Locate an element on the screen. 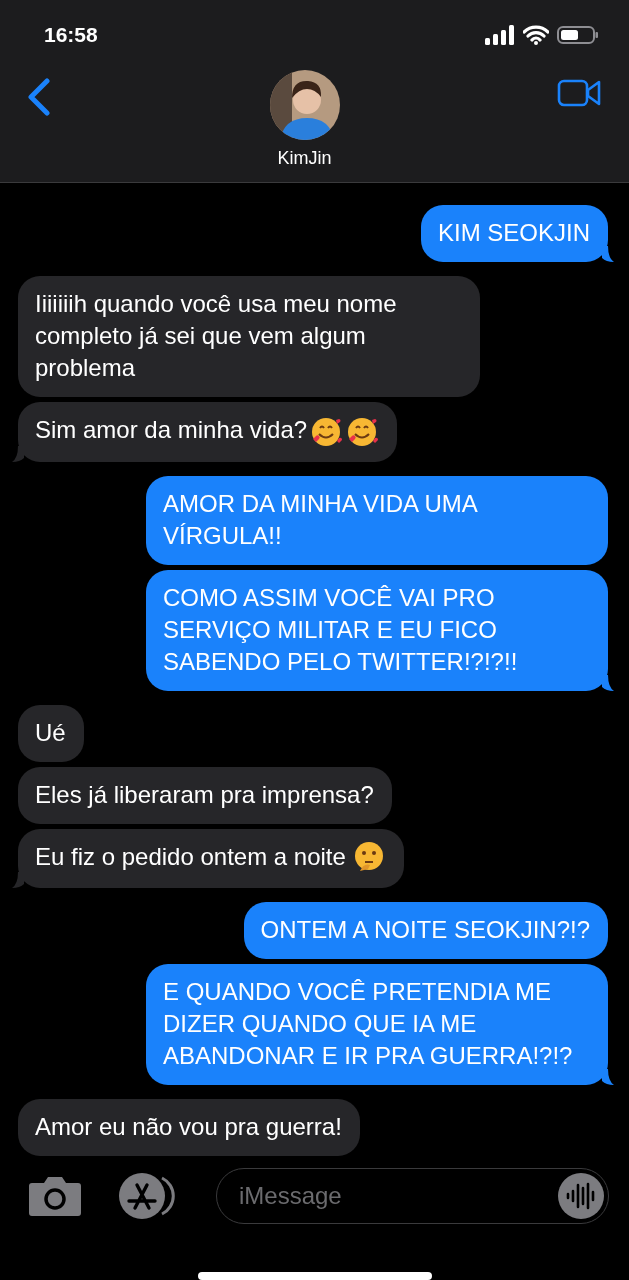 This screenshot has width=629, height=1280. signal-icon is located at coordinates (500, 35).